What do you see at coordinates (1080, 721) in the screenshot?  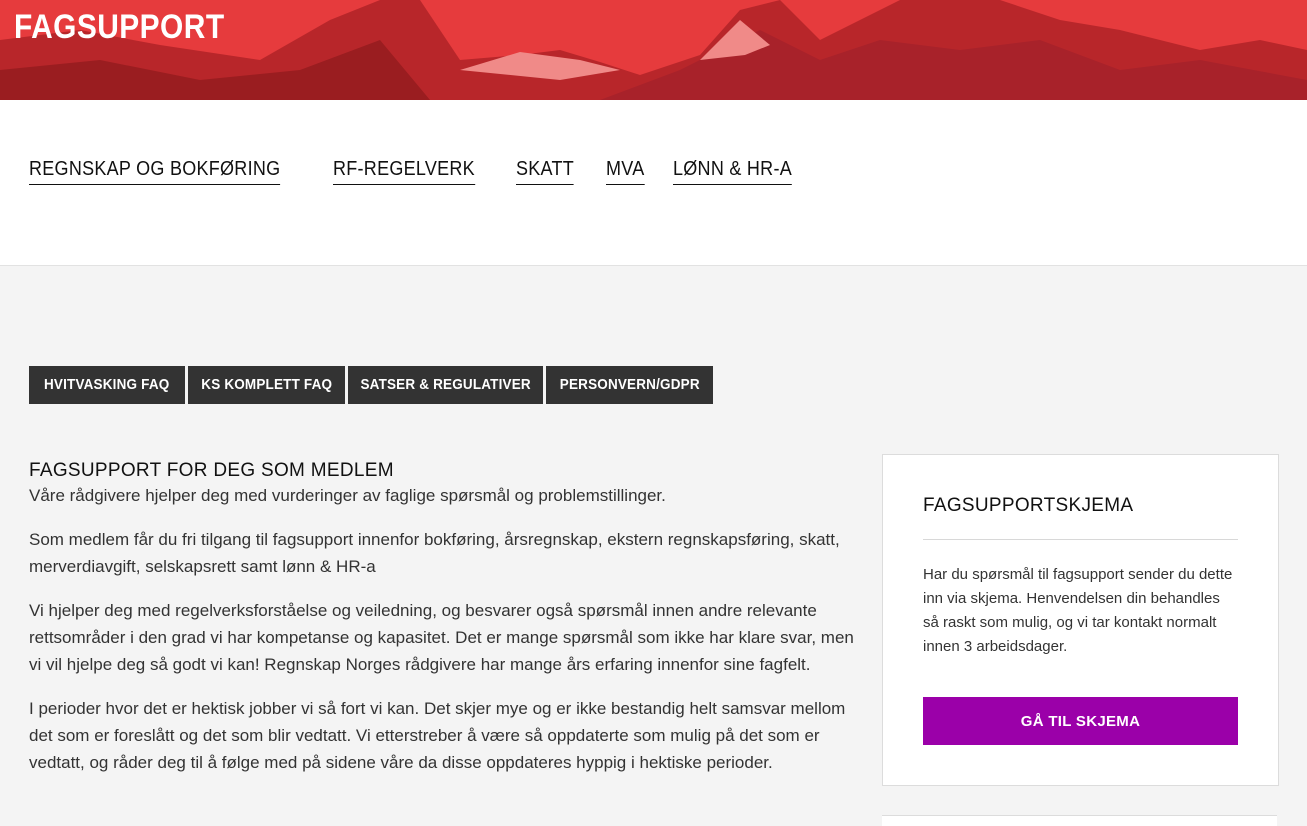 I see `go-to-form-button: GÅ TIL SKJEMA` at bounding box center [1080, 721].